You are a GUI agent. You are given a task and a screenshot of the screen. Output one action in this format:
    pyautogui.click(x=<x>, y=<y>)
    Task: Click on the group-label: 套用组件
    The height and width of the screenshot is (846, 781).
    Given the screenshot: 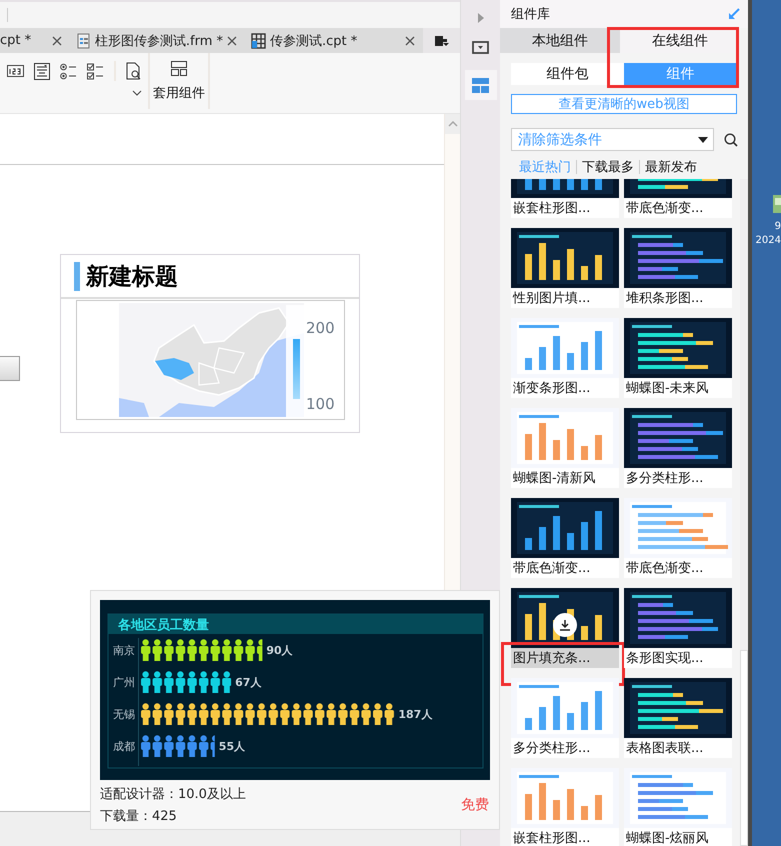 What is the action you would take?
    pyautogui.click(x=179, y=93)
    